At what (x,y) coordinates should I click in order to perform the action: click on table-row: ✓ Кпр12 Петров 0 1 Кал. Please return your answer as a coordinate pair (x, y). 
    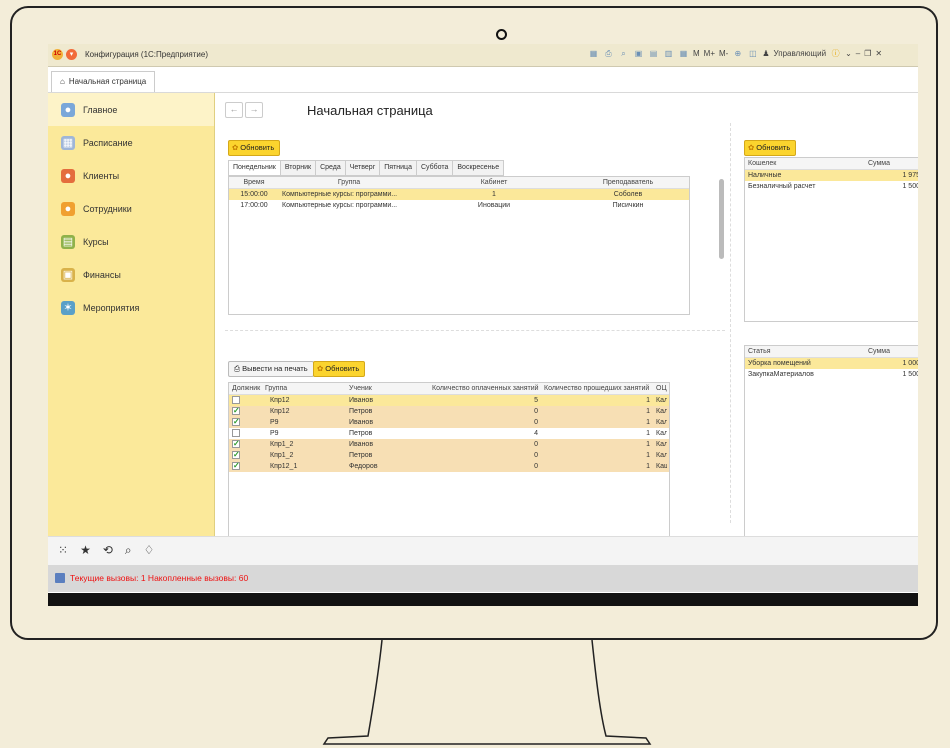
    Looking at the image, I should click on (449, 411).